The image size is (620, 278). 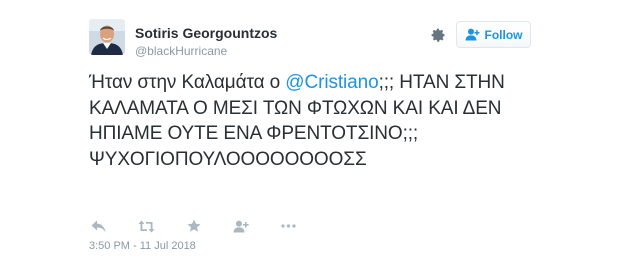 What do you see at coordinates (288, 226) in the screenshot?
I see `more-icon` at bounding box center [288, 226].